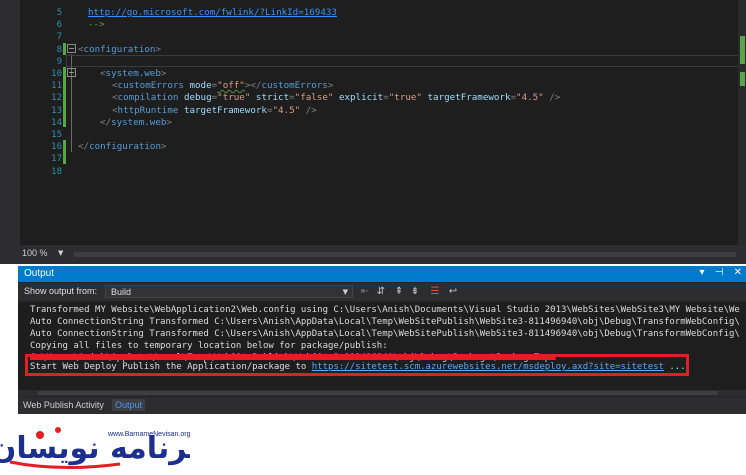 Image resolution: width=746 pixels, height=475 pixels. What do you see at coordinates (738, 272) in the screenshot?
I see `close-icon: ✕` at bounding box center [738, 272].